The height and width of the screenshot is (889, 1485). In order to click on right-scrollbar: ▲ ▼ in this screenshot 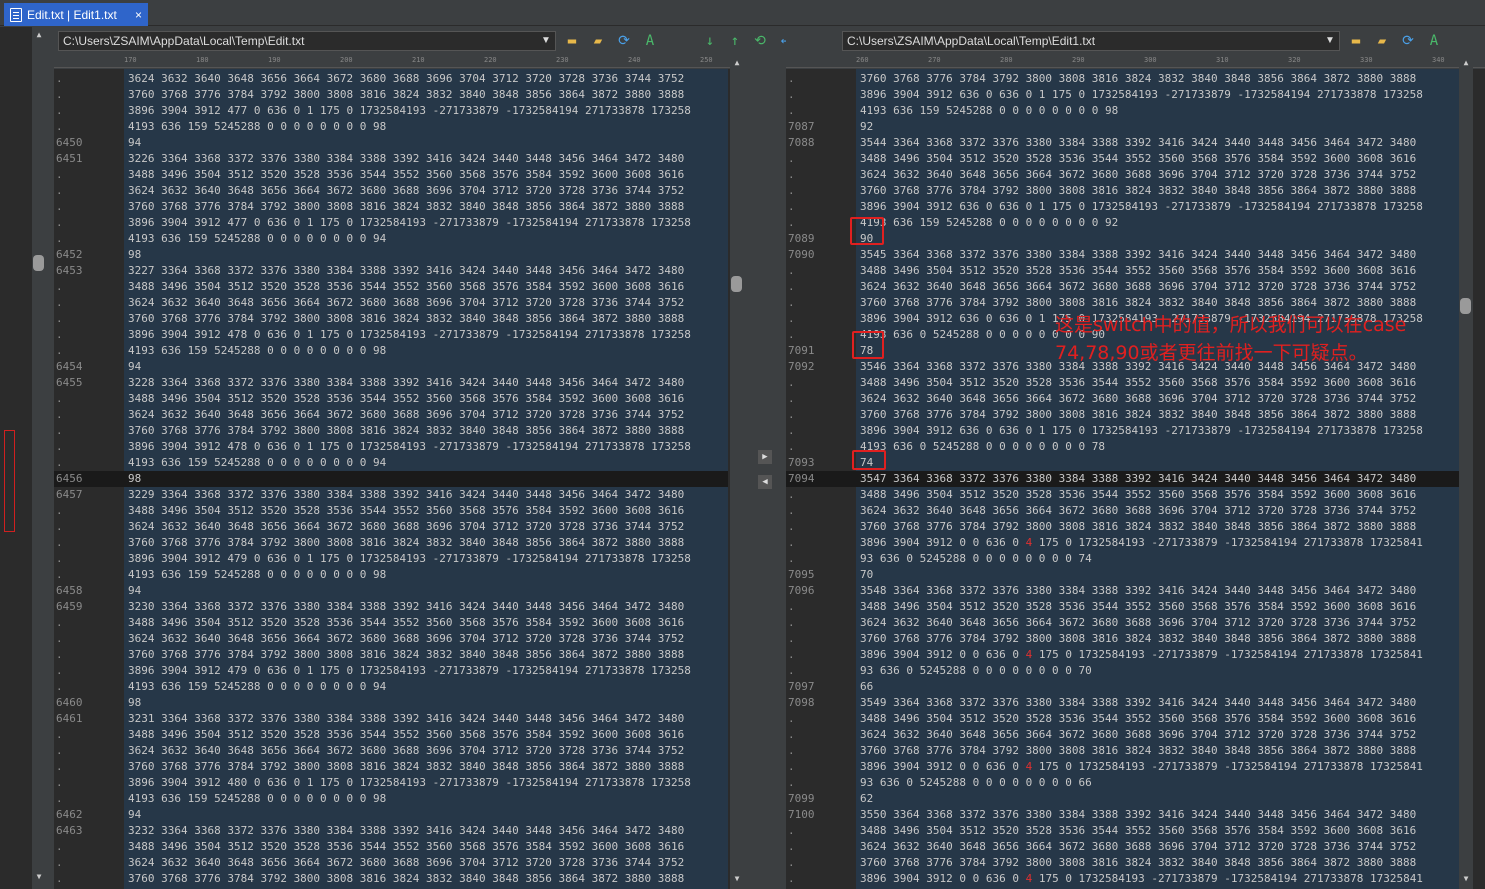, I will do `click(1466, 472)`.